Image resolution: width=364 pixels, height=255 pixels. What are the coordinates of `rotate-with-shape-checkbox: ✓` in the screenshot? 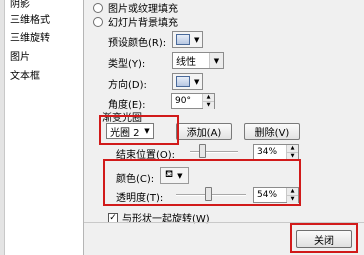 It's located at (113, 217).